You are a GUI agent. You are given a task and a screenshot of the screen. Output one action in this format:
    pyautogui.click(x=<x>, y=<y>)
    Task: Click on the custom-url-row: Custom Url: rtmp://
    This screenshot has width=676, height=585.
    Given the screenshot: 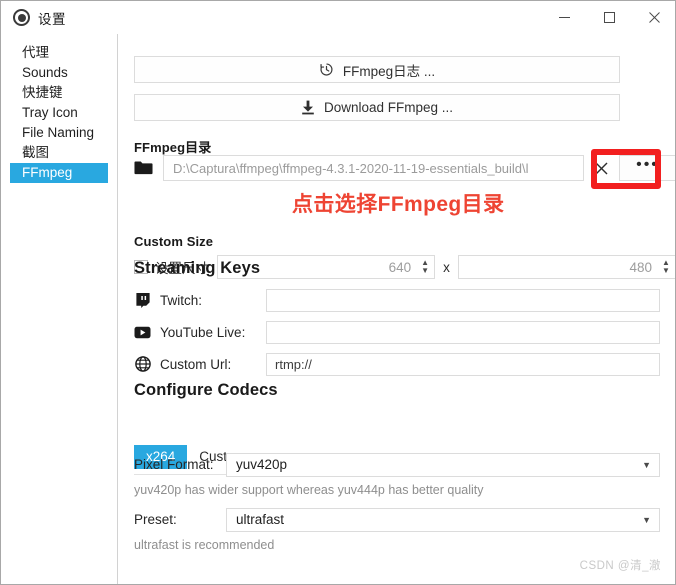 What is the action you would take?
    pyautogui.click(x=397, y=364)
    